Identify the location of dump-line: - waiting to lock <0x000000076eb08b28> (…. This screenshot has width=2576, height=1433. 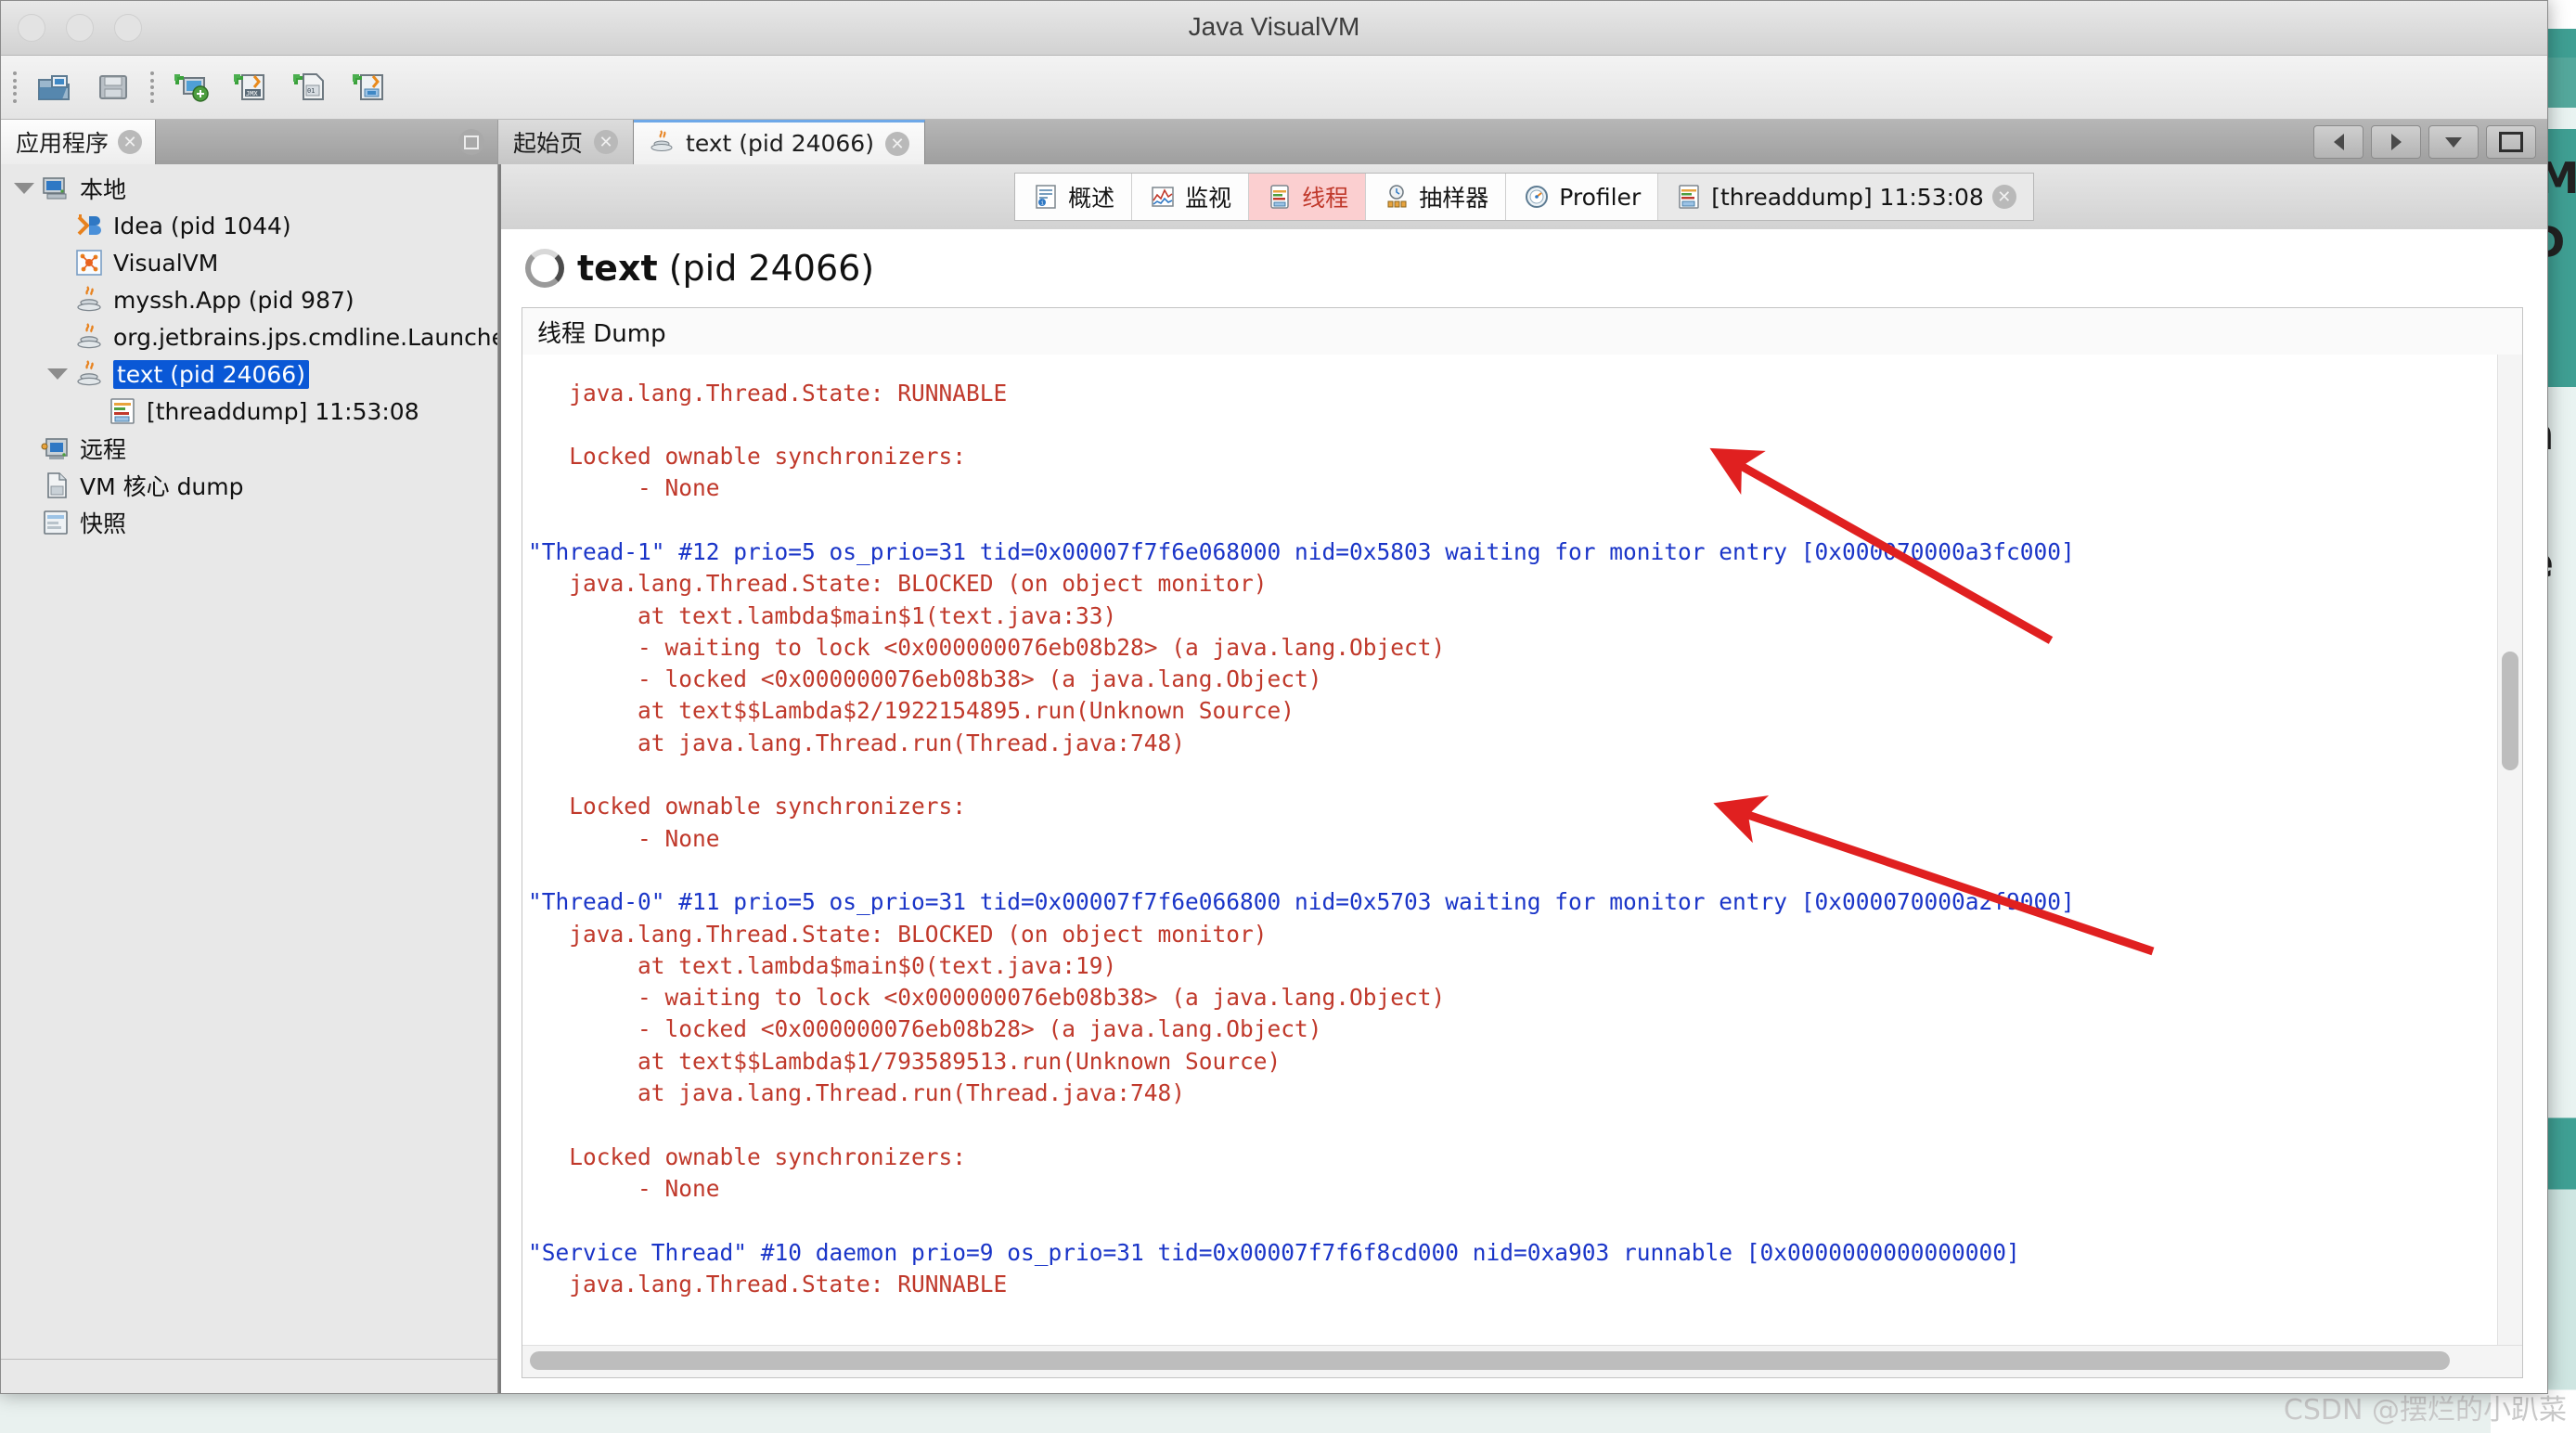
(987, 647).